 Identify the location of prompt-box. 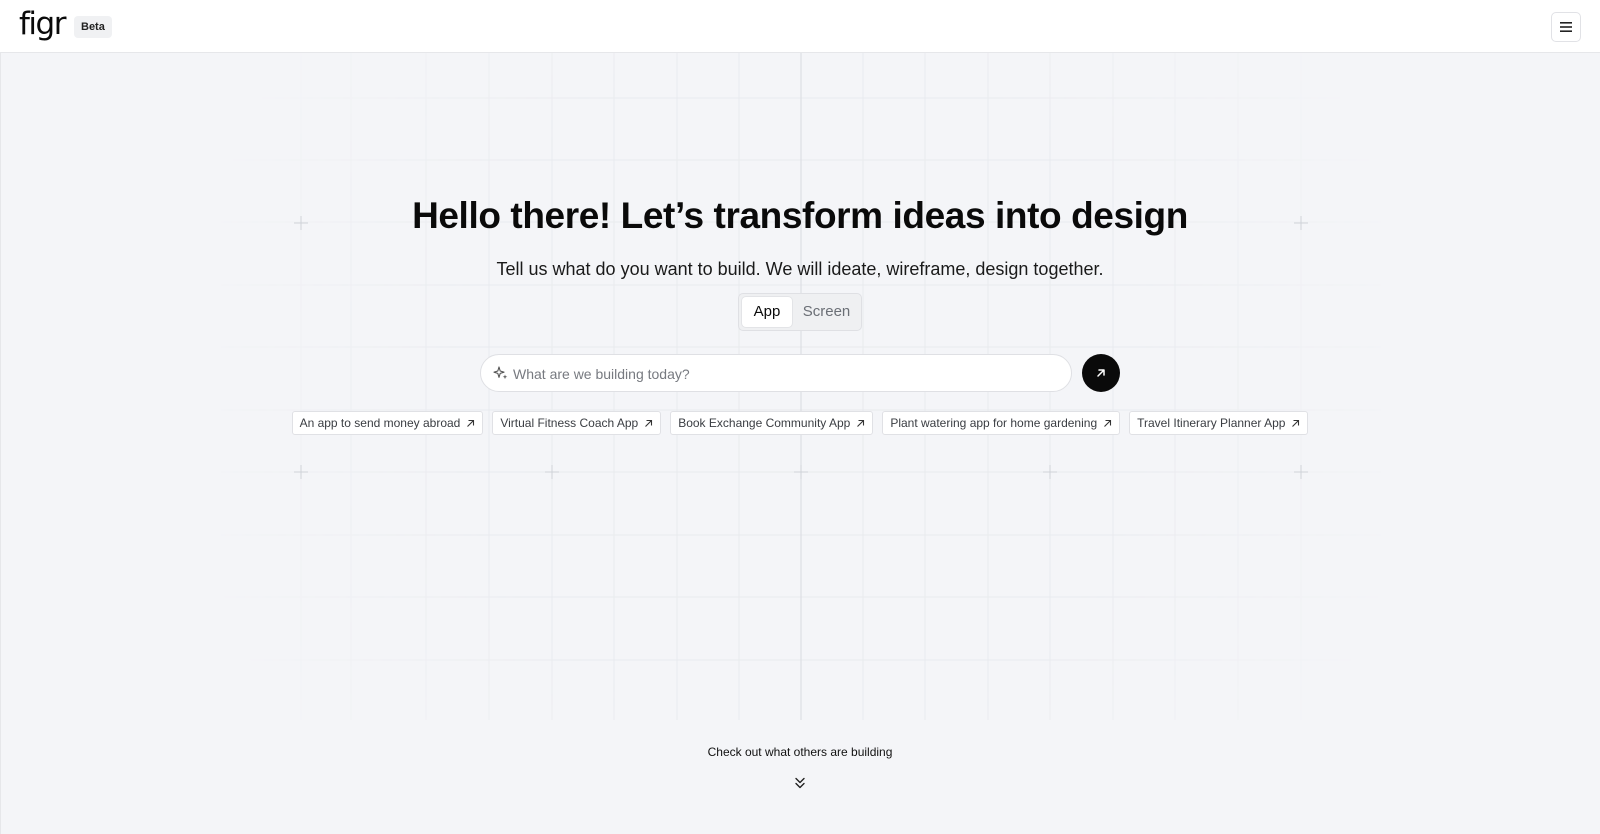
(776, 373).